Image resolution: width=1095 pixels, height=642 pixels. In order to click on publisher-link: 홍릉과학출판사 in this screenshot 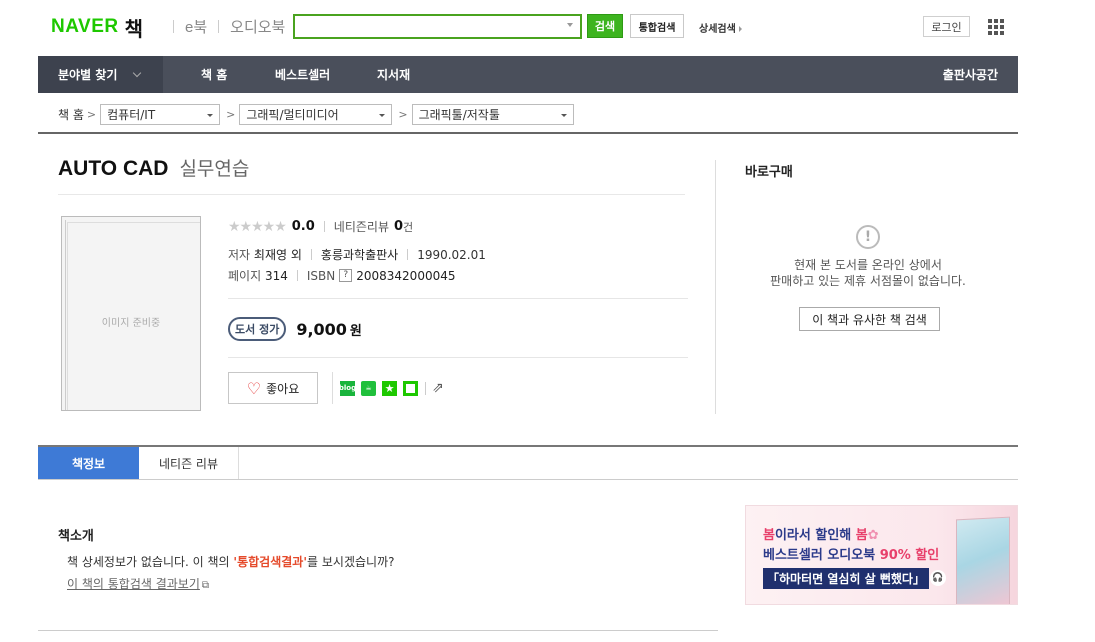, I will do `click(359, 254)`.